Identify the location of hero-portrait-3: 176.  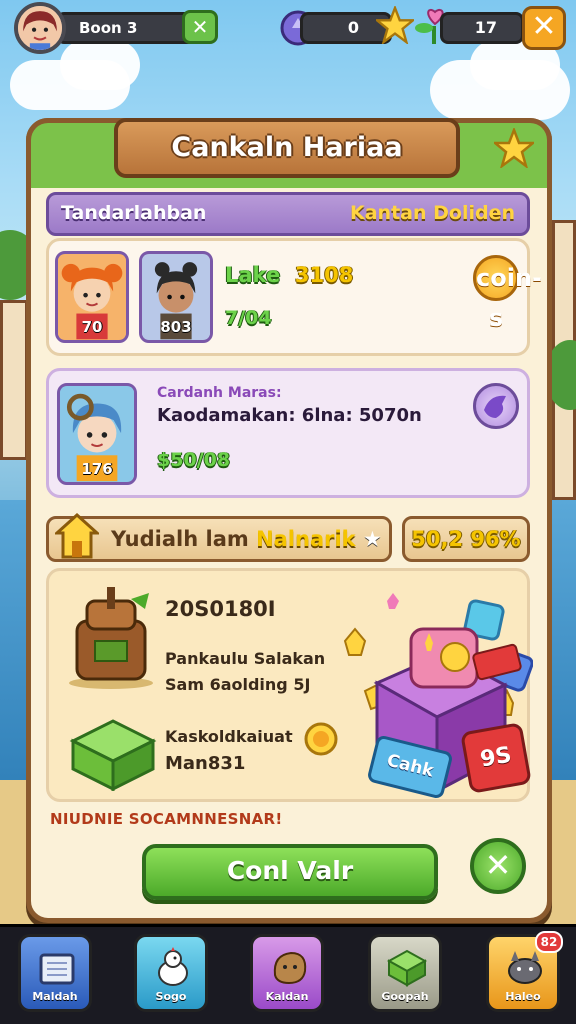
(97, 434).